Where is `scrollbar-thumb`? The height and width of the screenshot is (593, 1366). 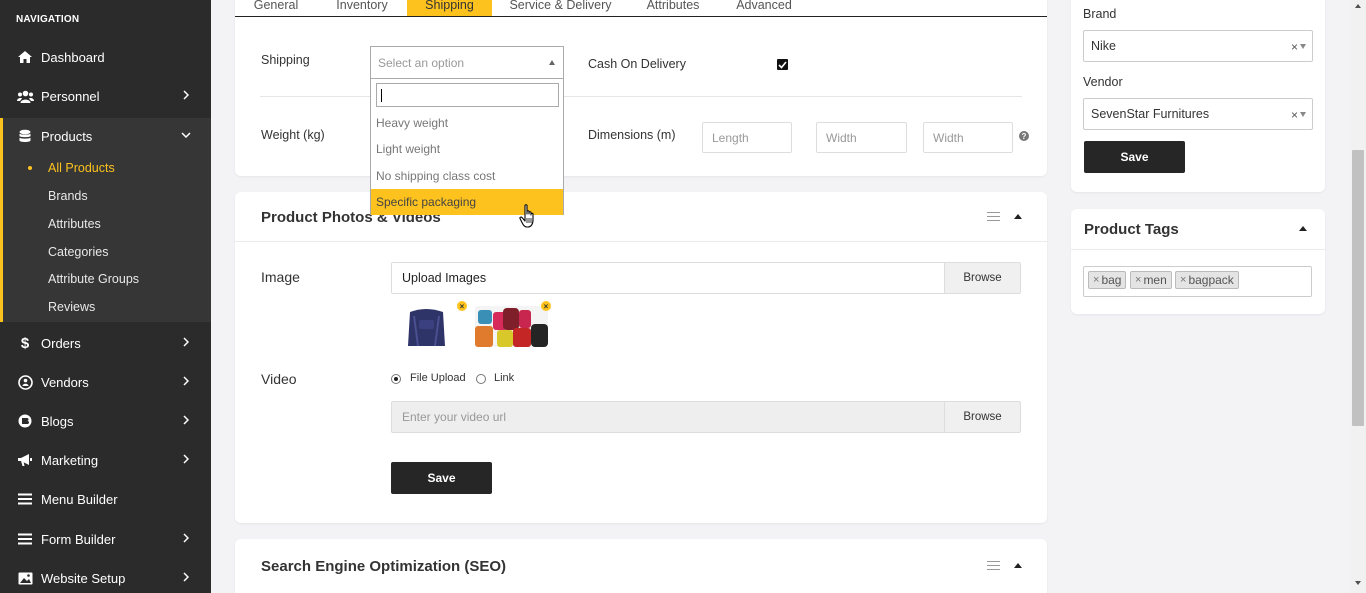 scrollbar-thumb is located at coordinates (1358, 288).